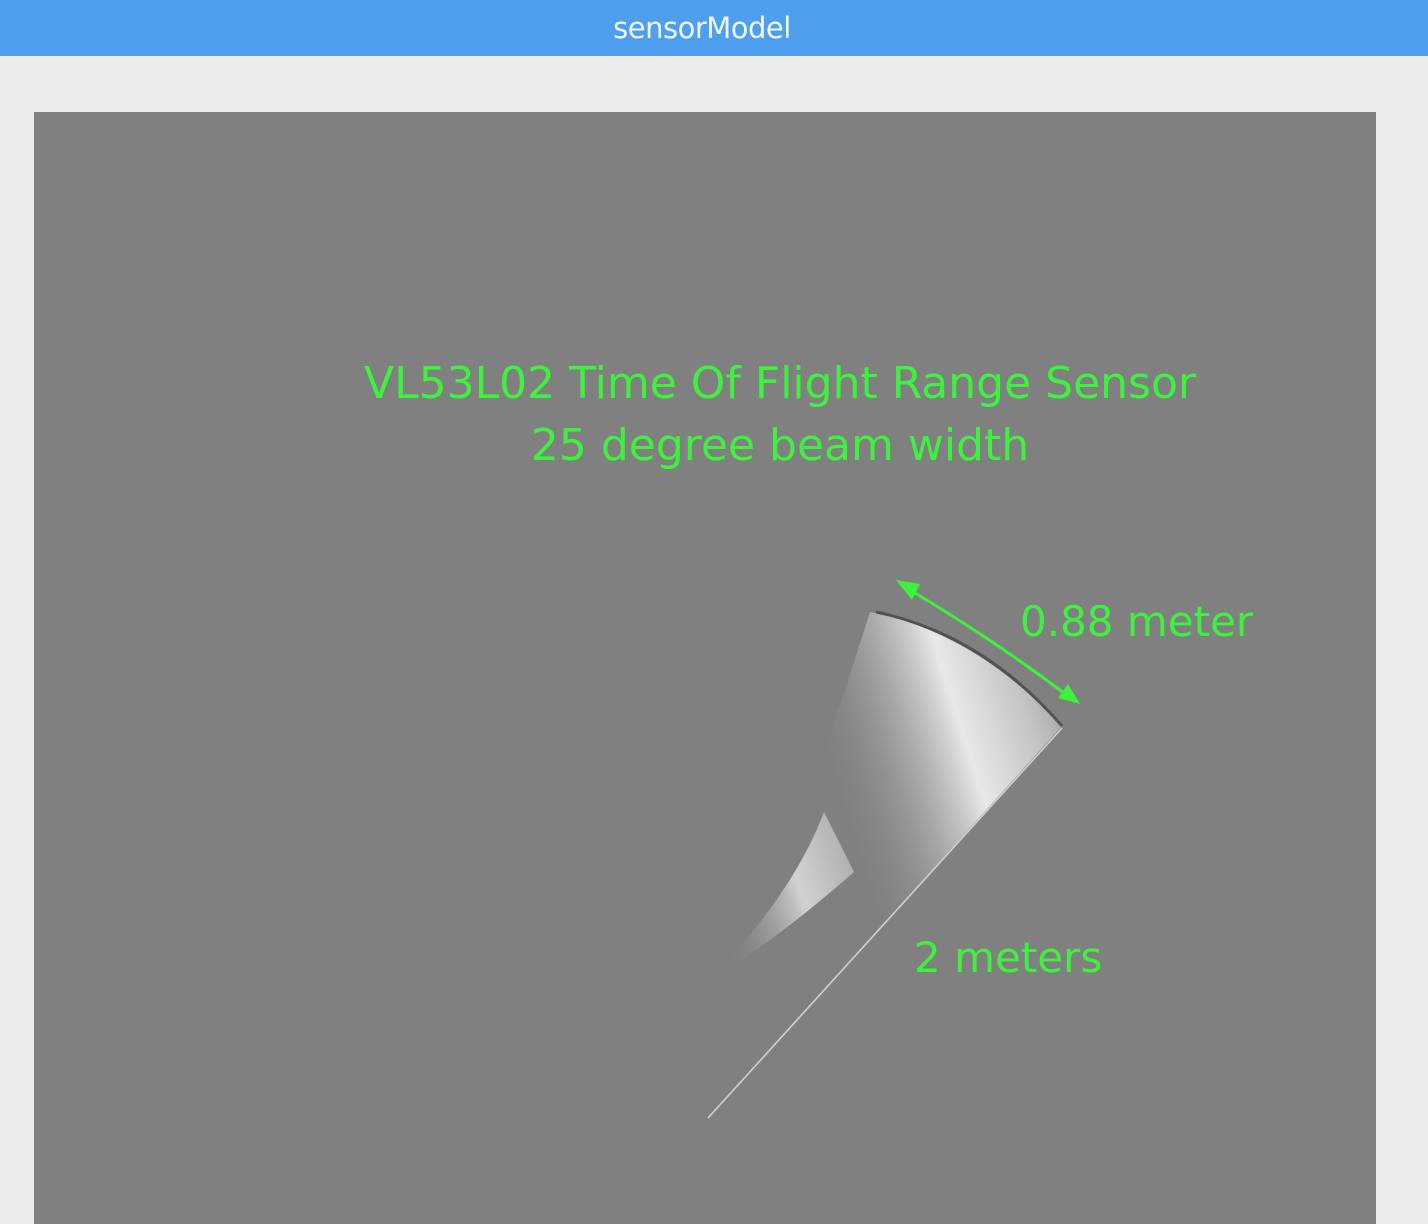  Describe the element at coordinates (1008, 957) in the screenshot. I see `range-label: 2 meters` at that location.